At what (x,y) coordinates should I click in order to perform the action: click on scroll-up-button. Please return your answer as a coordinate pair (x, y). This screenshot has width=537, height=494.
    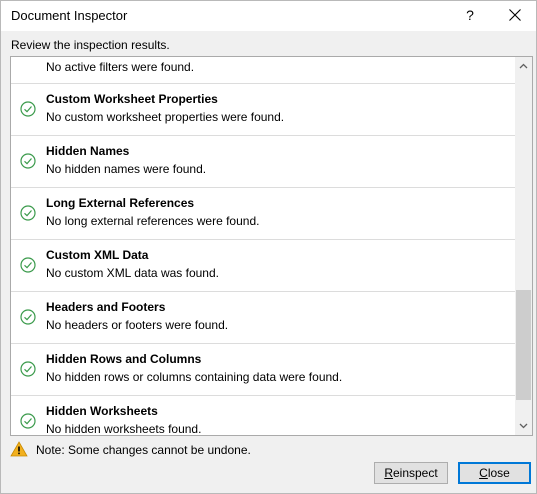
    Looking at the image, I should click on (523, 66).